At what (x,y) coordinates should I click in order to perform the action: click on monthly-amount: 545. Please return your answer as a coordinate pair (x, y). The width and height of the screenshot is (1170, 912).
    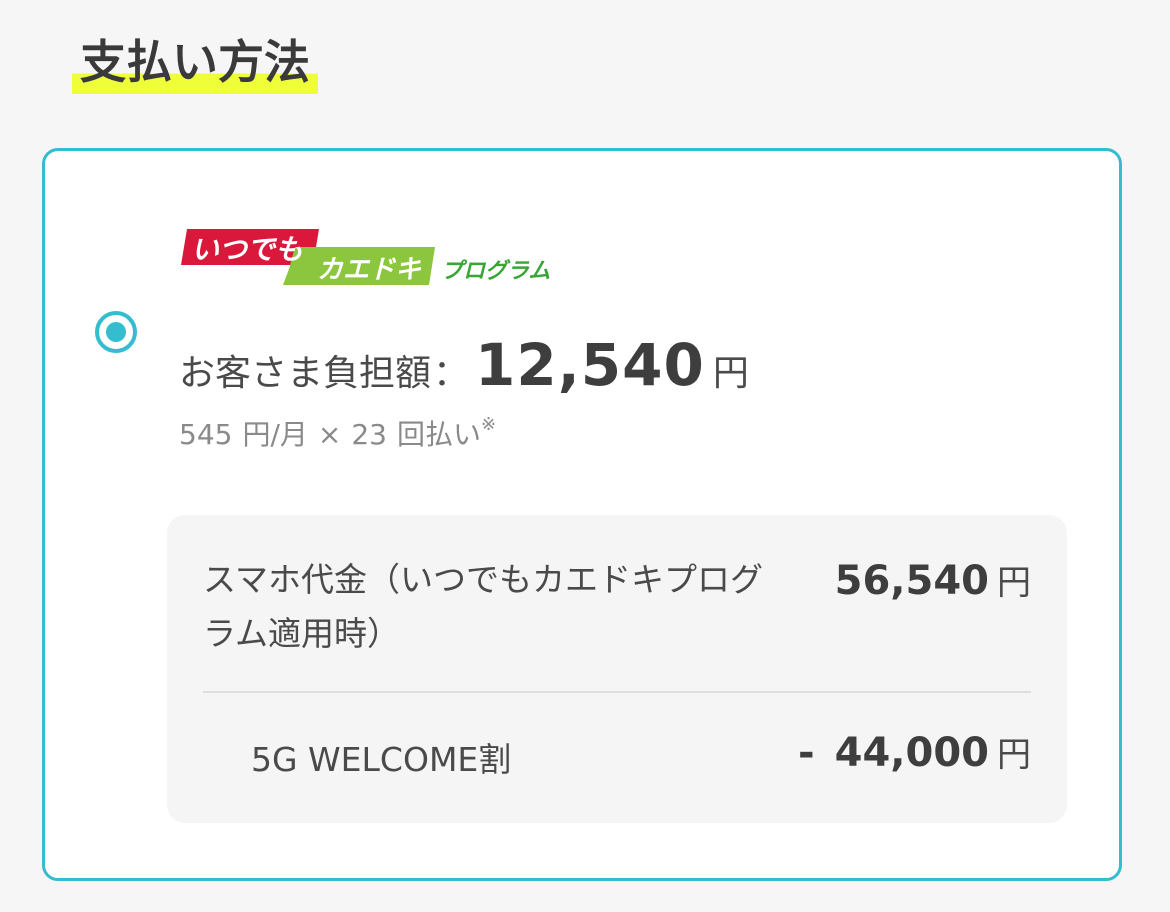
    Looking at the image, I should click on (206, 434).